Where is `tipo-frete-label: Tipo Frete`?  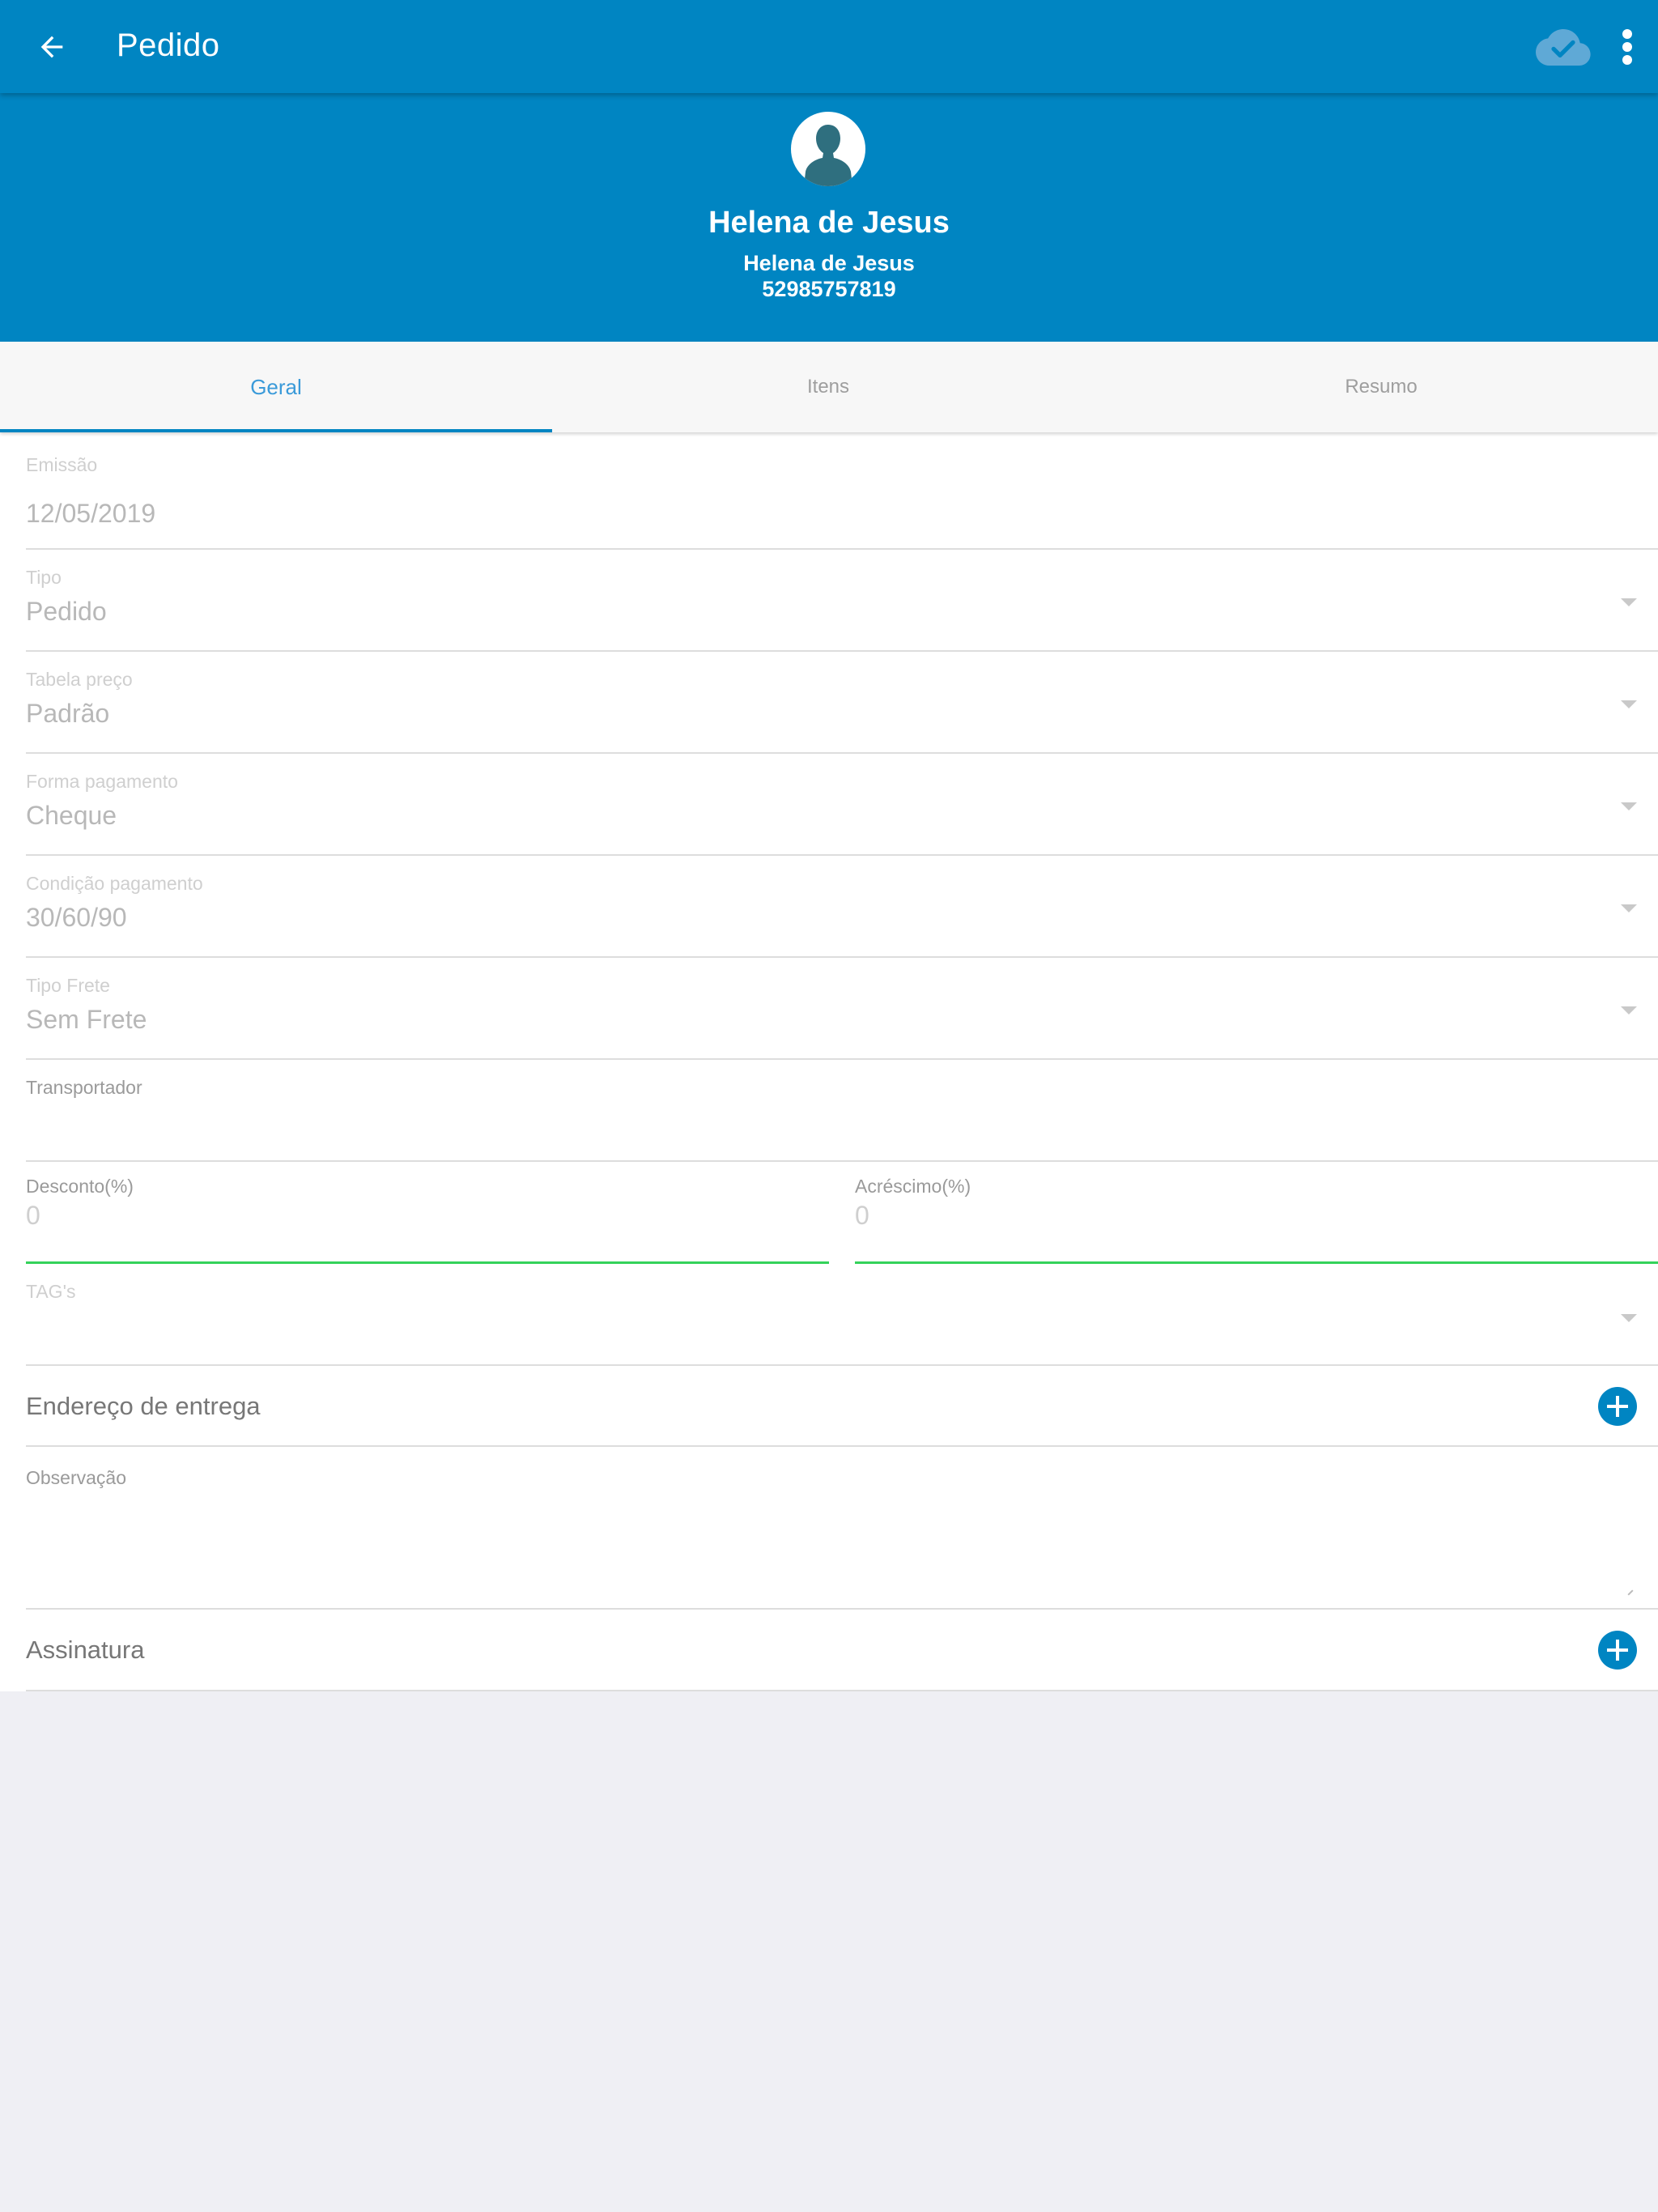
tipo-frete-label: Tipo Frete is located at coordinates (68, 986).